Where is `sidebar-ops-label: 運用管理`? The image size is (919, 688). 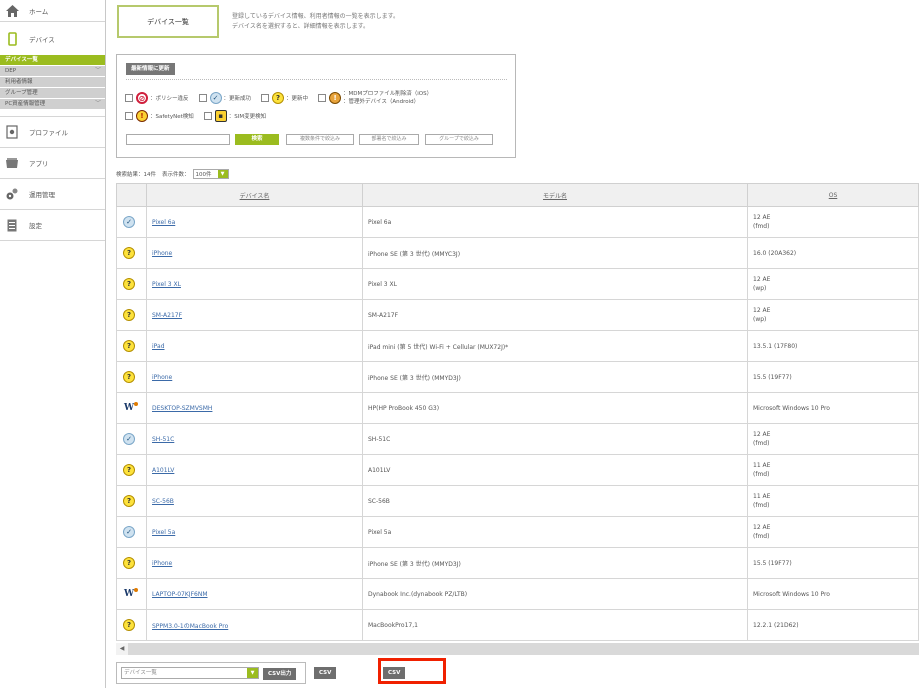
sidebar-ops-label: 運用管理 is located at coordinates (42, 195).